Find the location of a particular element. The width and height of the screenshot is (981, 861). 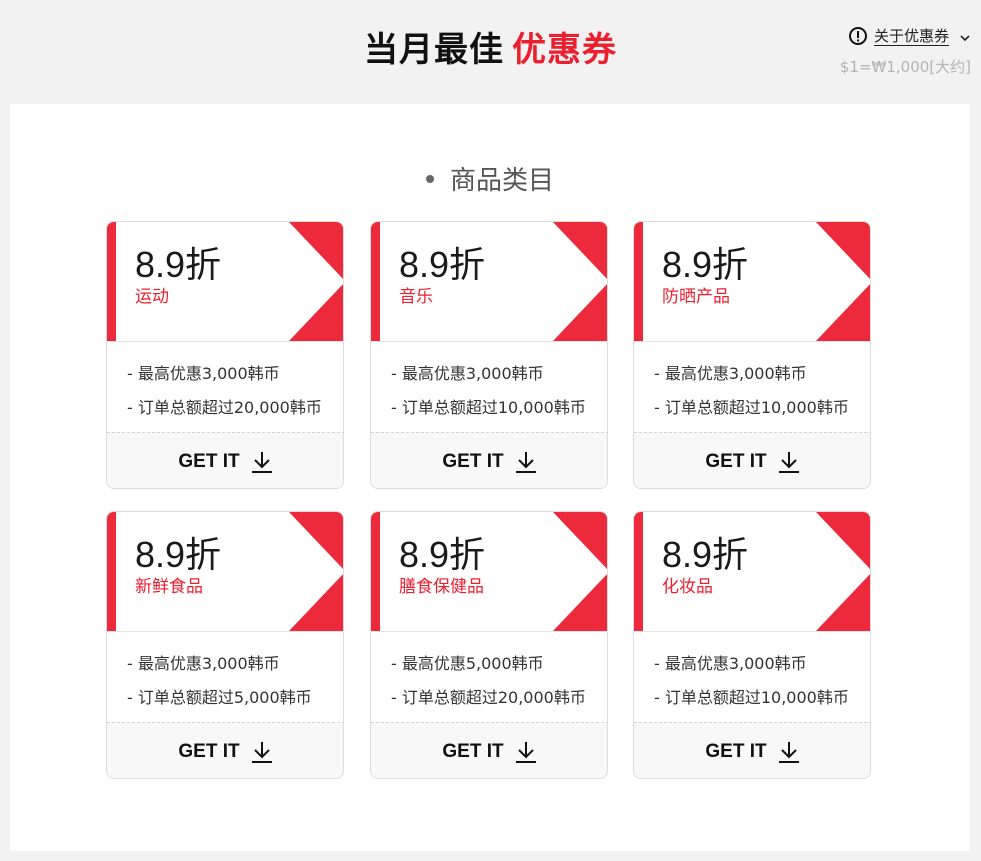

about-coupons-toggle: 关于优惠券 is located at coordinates (909, 36).